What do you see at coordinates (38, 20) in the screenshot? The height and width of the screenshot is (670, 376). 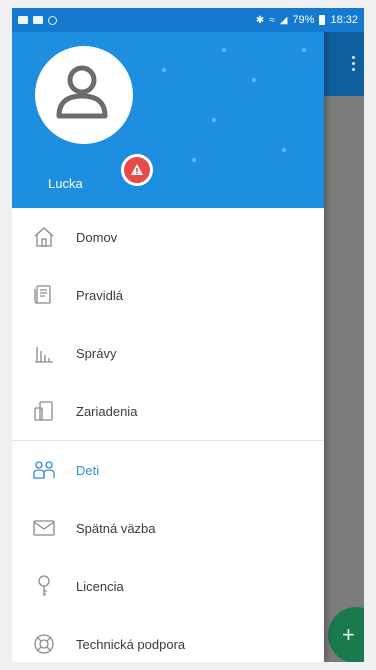 I see `message-notification-icon` at bounding box center [38, 20].